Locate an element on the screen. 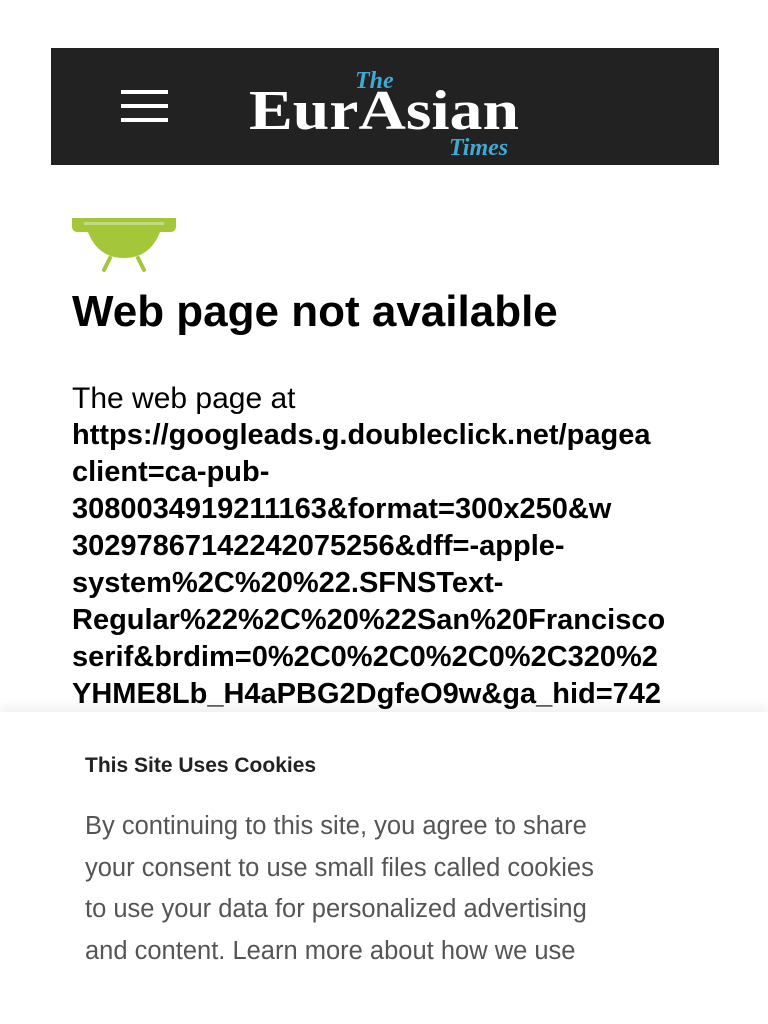 The image size is (768, 1024). error-url-line: serif&brdim=0%2C0%2C0%2C0%2C320%2 is located at coordinates (365, 657).